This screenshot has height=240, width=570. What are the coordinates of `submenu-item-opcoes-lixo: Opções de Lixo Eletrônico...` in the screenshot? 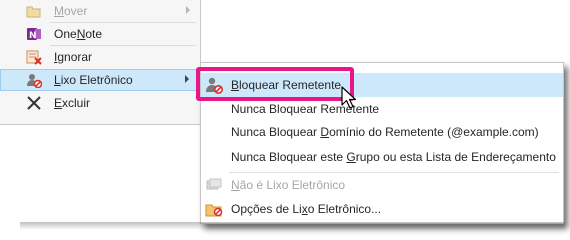 It's located at (382, 209).